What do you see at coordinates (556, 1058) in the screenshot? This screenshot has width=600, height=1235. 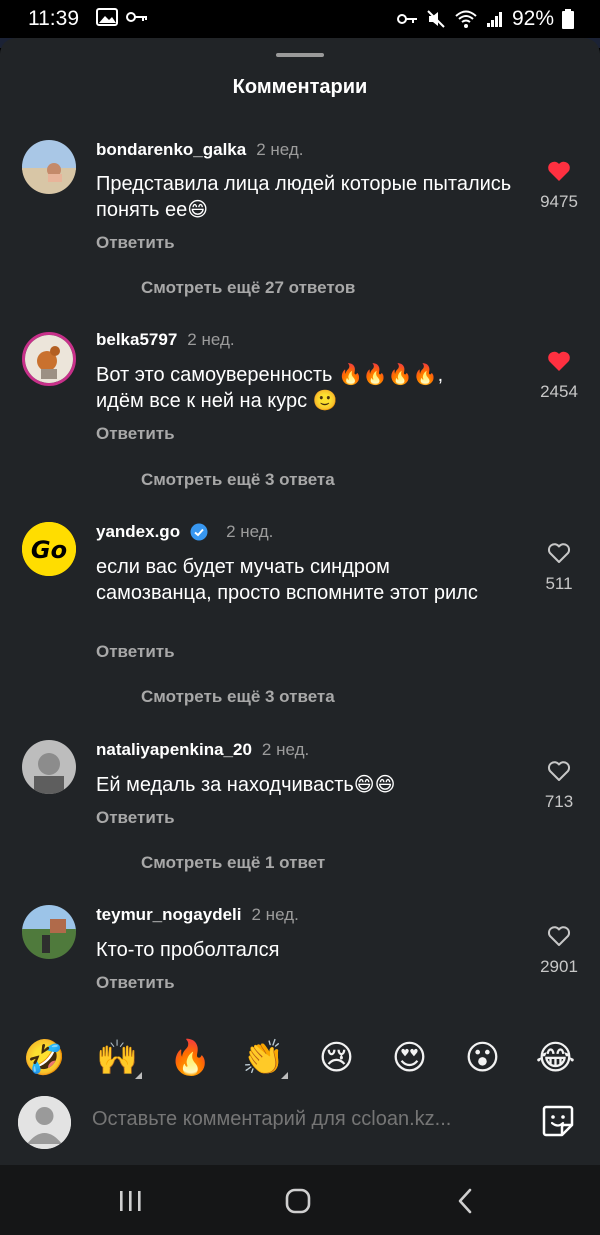 I see `emoji-joy-button: 😂` at bounding box center [556, 1058].